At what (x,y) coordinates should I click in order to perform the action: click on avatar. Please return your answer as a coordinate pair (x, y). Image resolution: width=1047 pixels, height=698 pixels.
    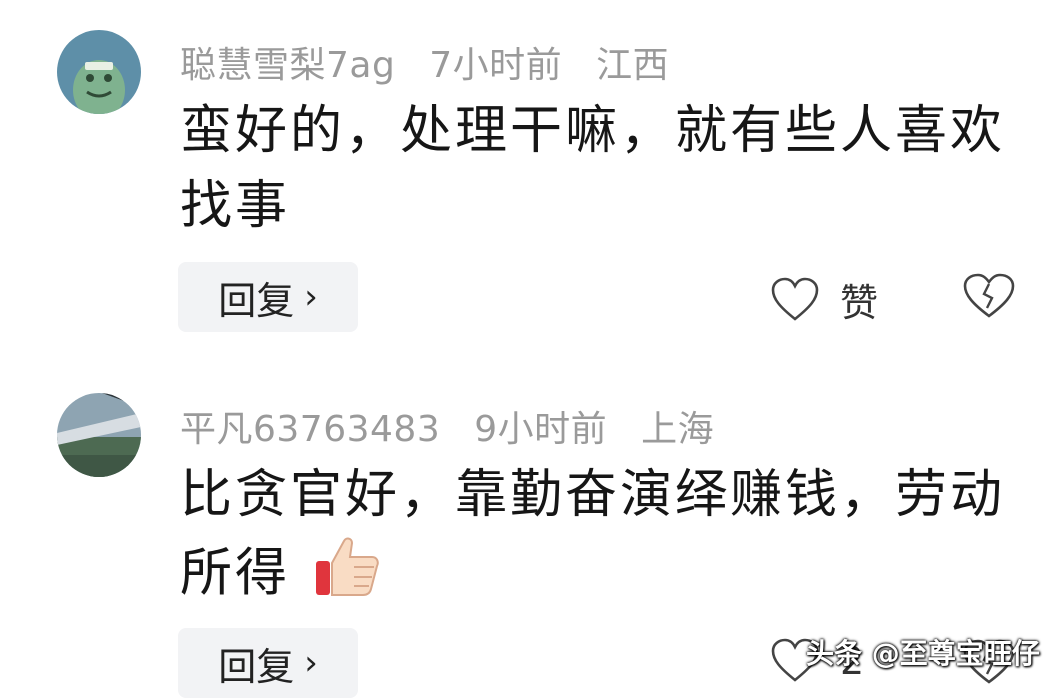
    Looking at the image, I should click on (99, 435).